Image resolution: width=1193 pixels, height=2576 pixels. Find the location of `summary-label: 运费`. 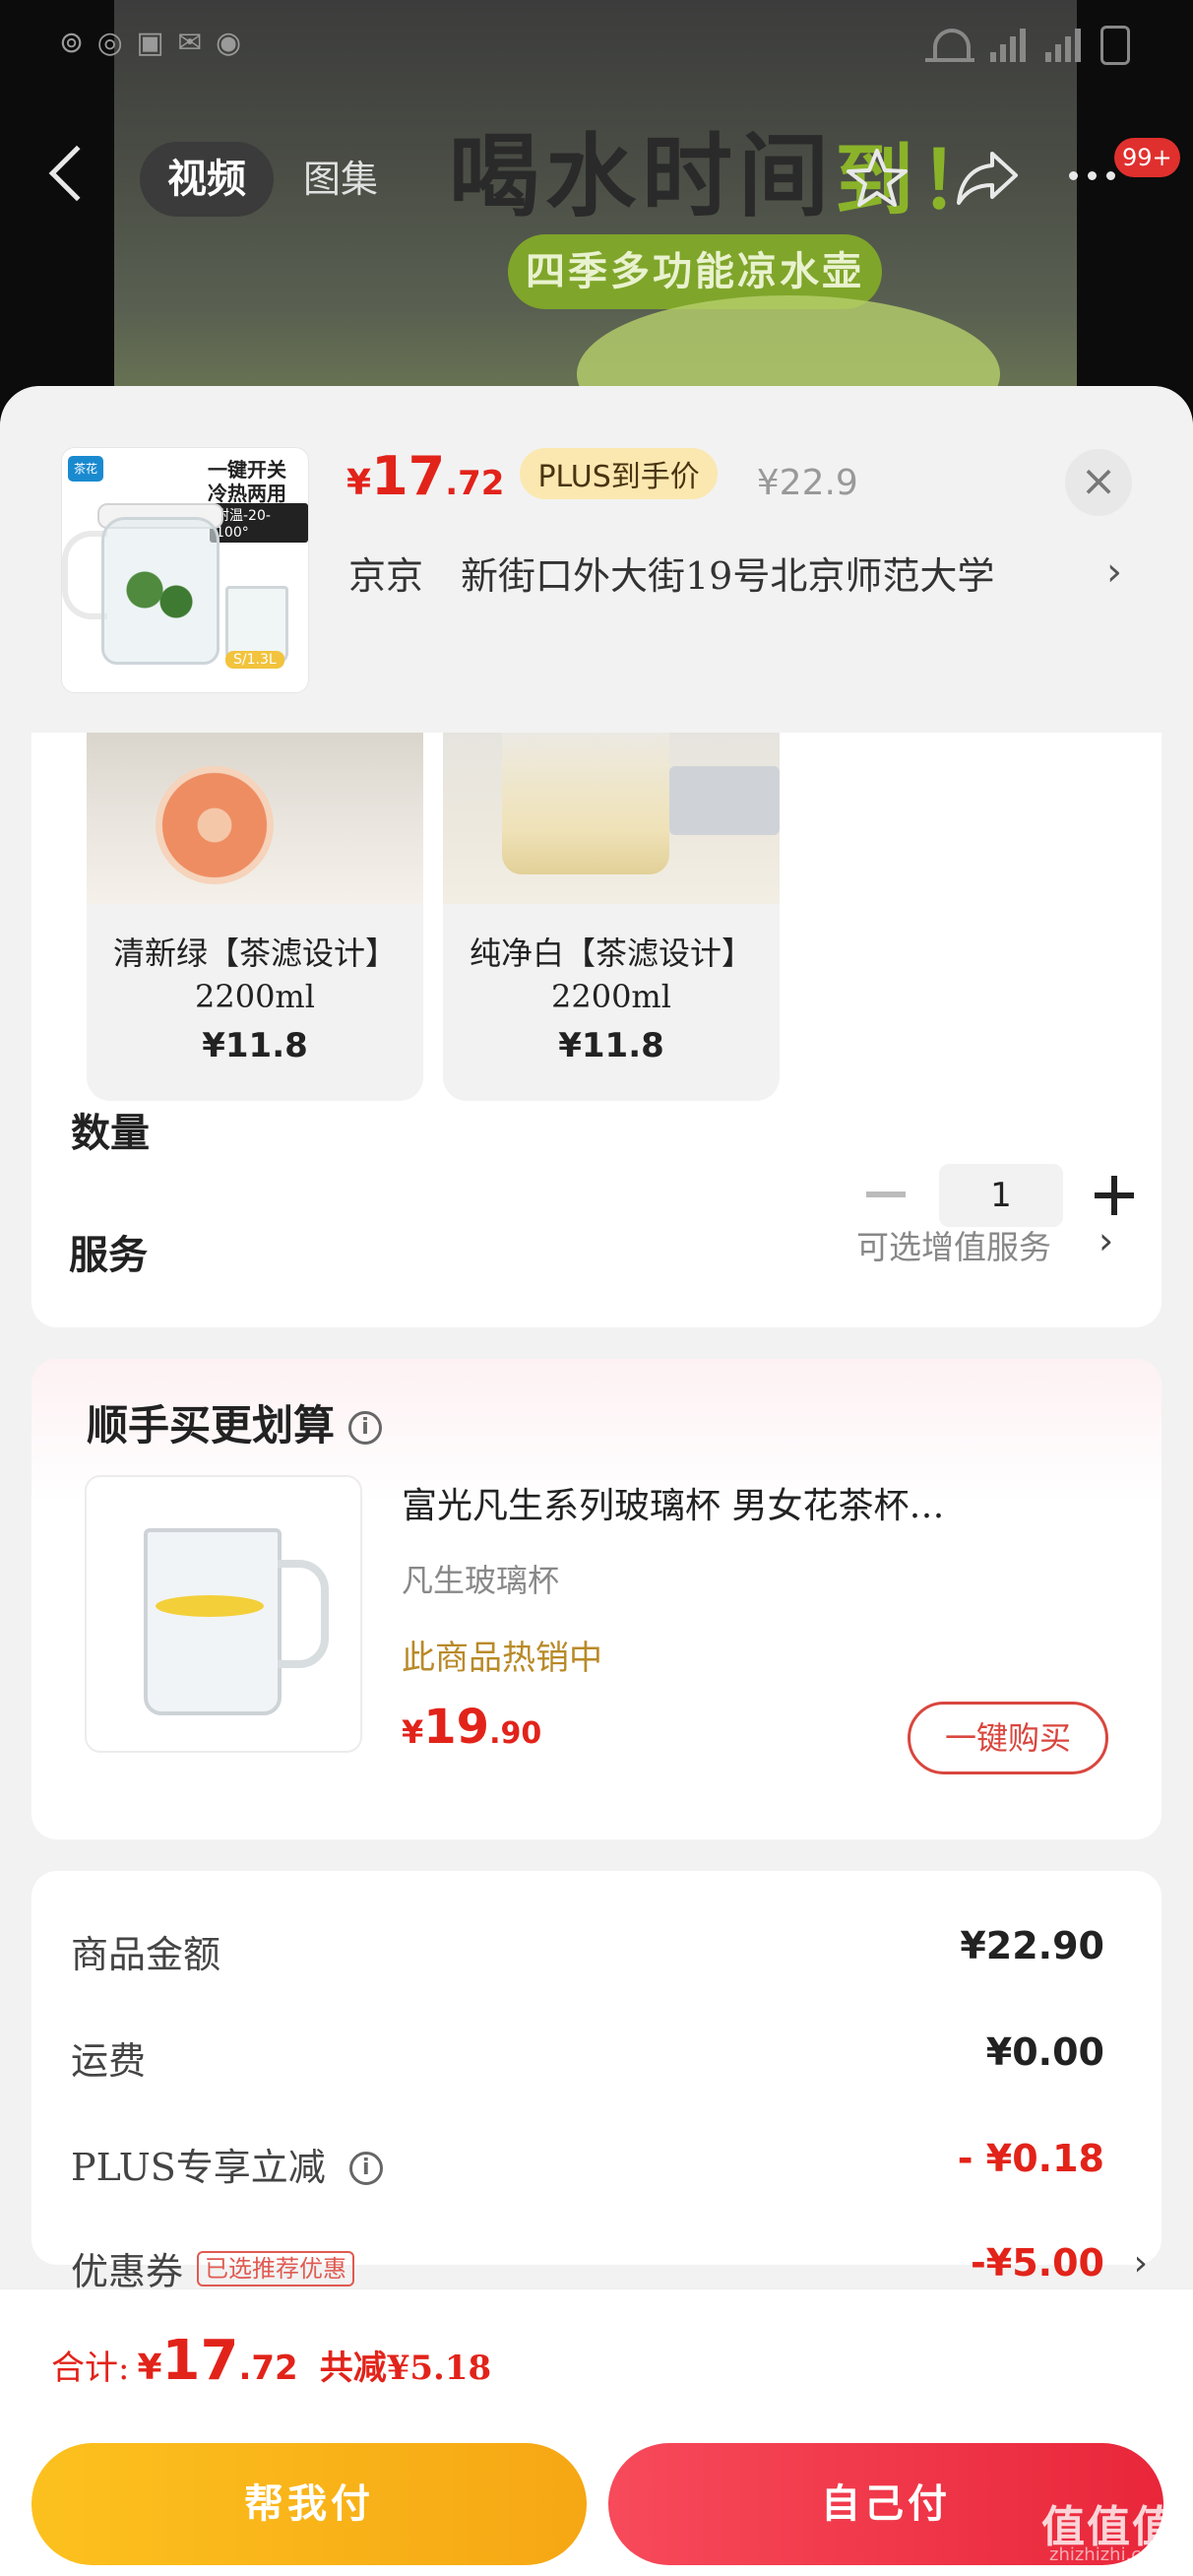

summary-label: 运费 is located at coordinates (109, 2061).